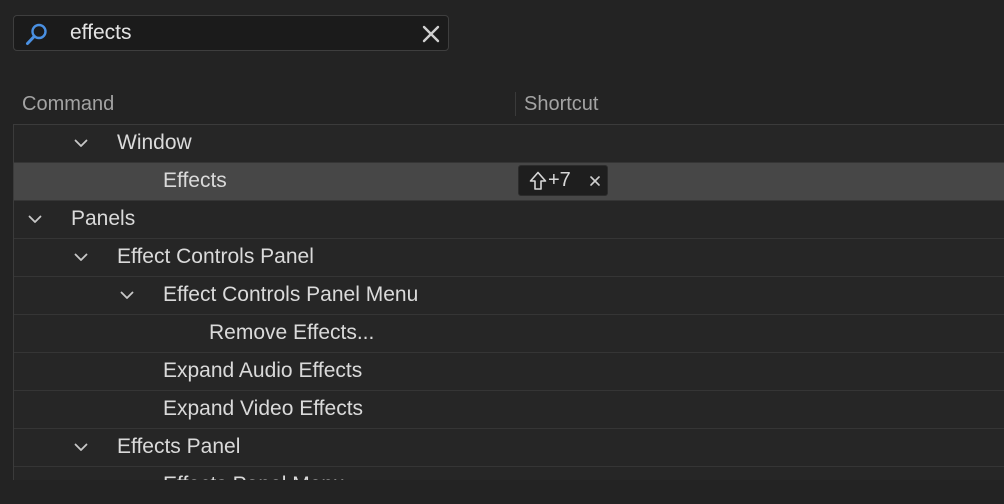 This screenshot has width=1004, height=504. Describe the element at coordinates (263, 370) in the screenshot. I see `command-label: Expand Audio Effects` at that location.